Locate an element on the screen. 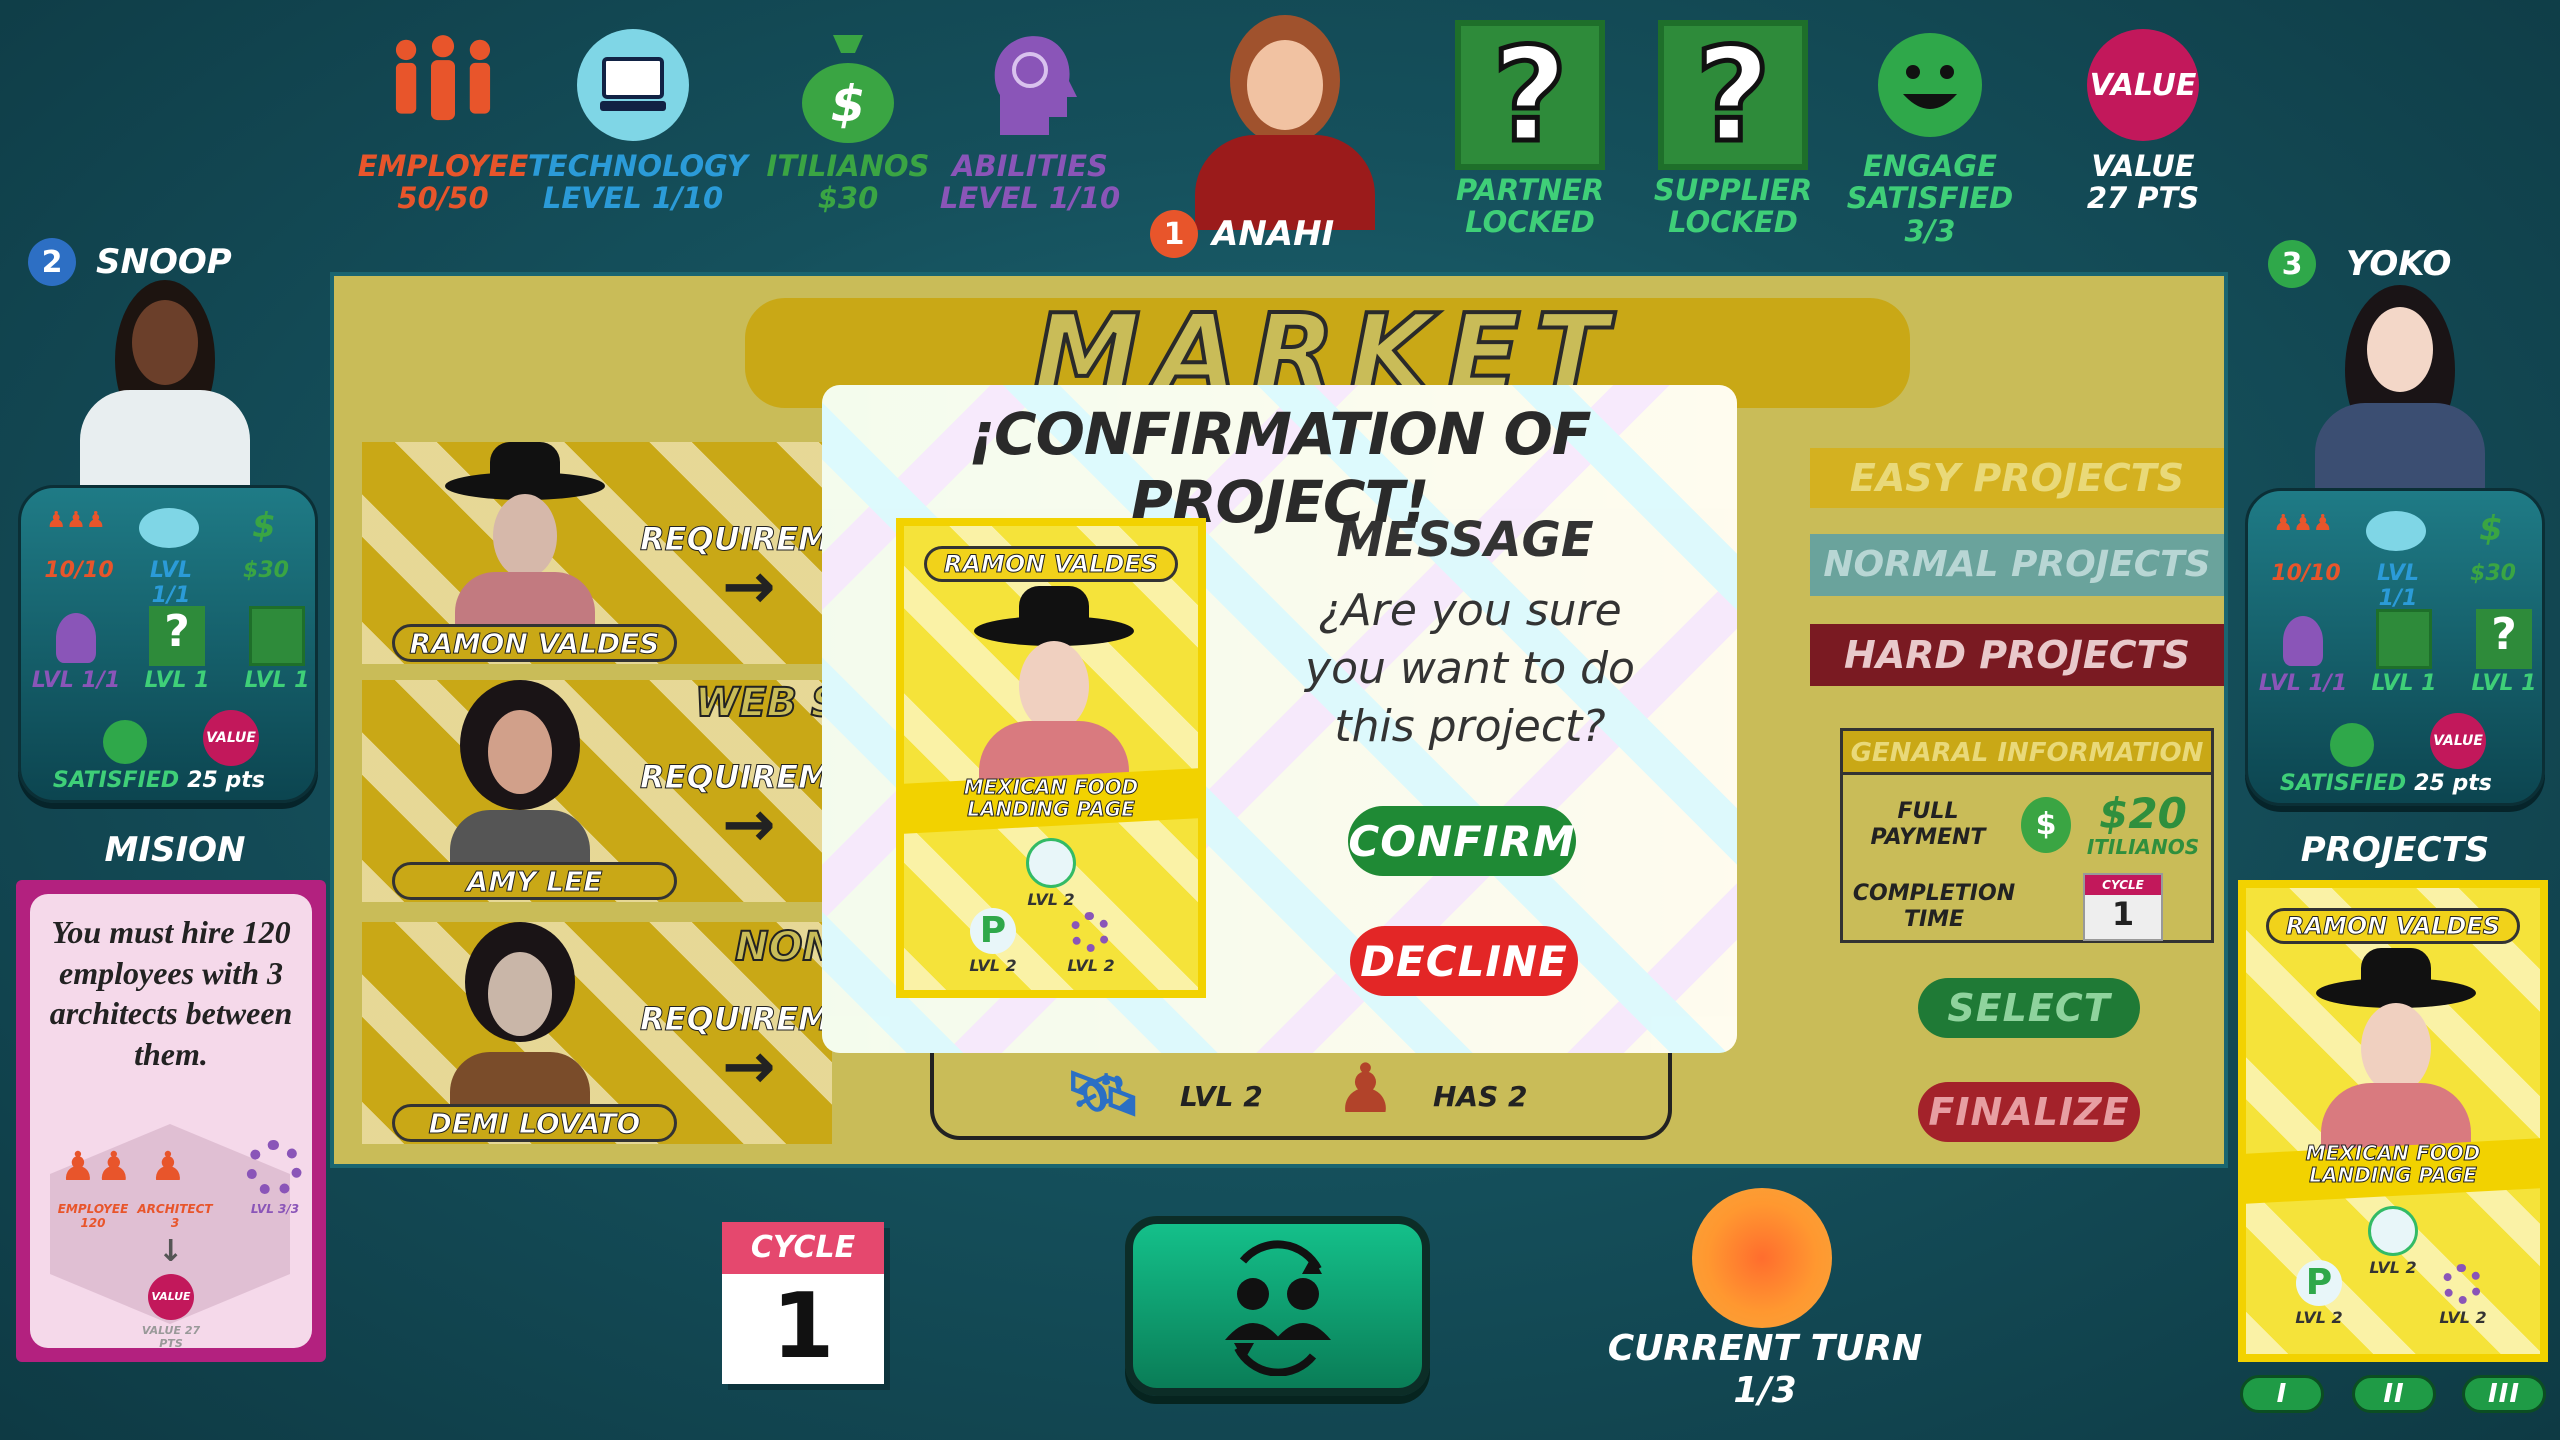 The height and width of the screenshot is (1440, 2560). mision-architect-value: 3 is located at coordinates (175, 1223).